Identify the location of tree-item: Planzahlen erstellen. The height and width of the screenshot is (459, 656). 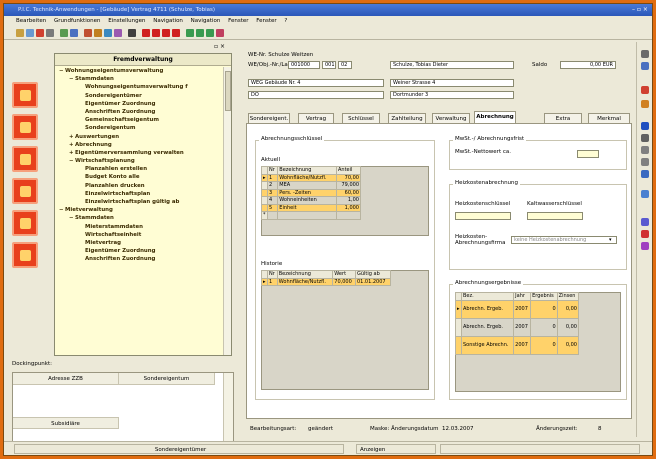
(139, 169).